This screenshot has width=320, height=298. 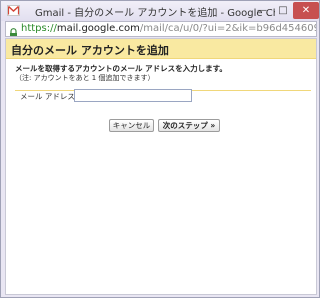 I want to click on dialog-title: 自分のメール アカウントを追加, so click(x=90, y=50).